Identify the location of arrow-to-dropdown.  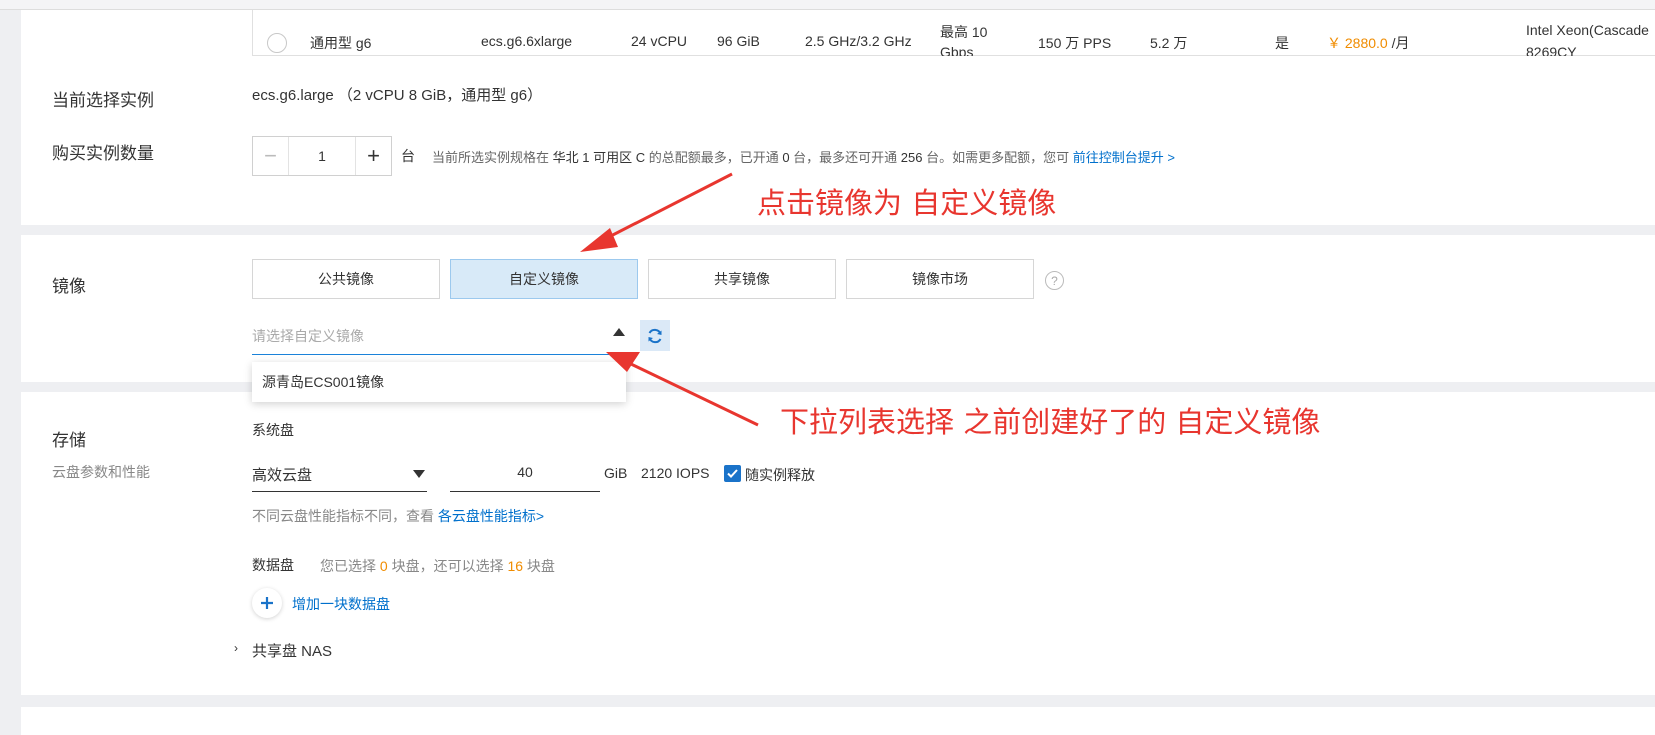
(682, 389).